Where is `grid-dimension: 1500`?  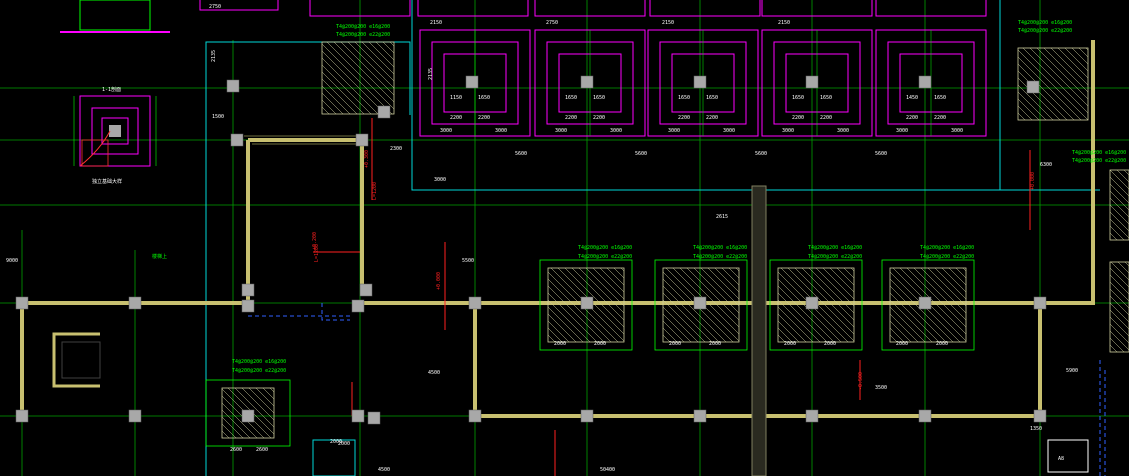 grid-dimension: 1500 is located at coordinates (218, 117).